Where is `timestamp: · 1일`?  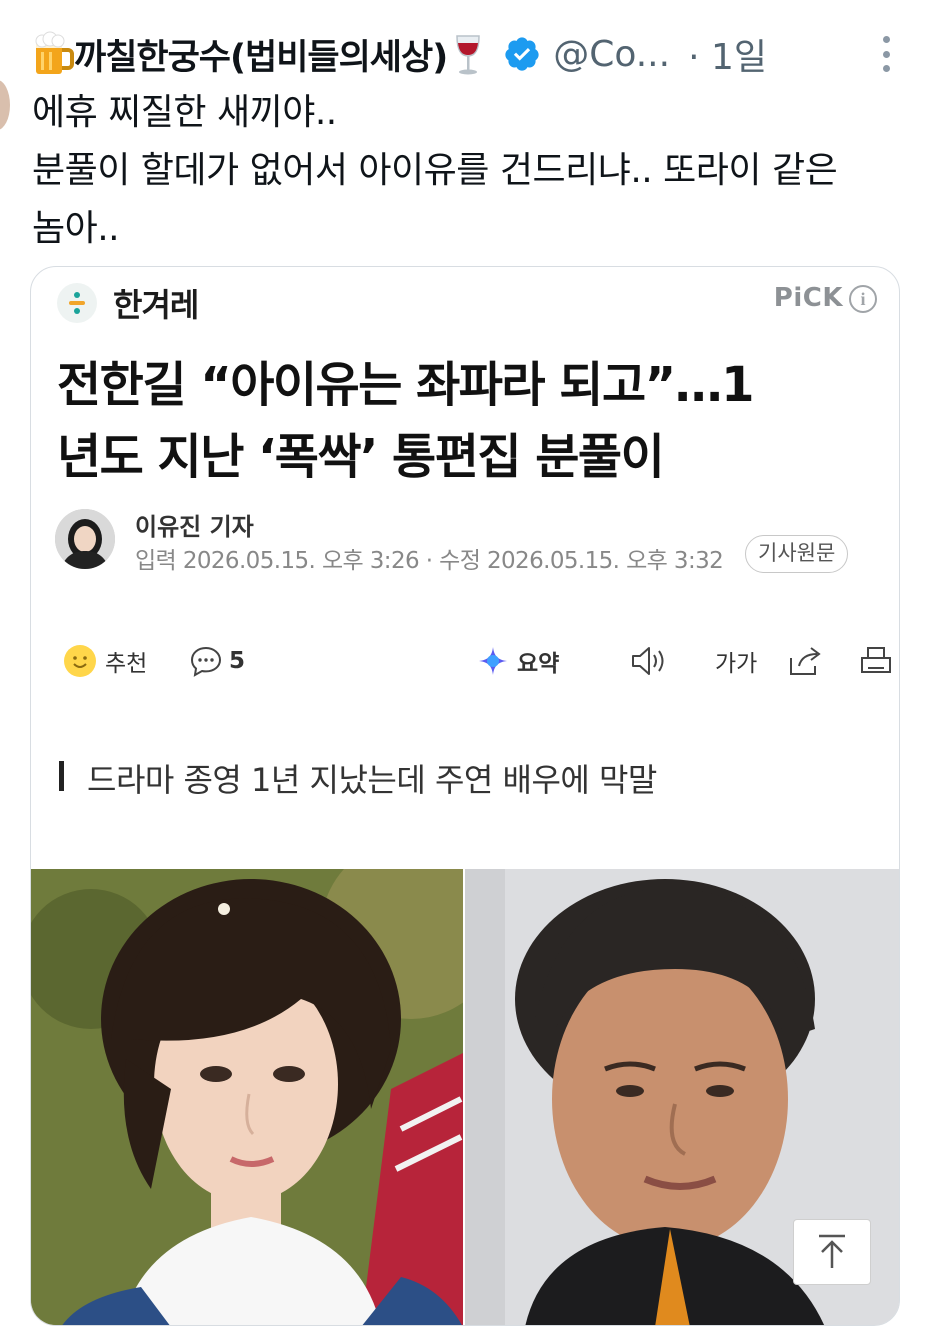
timestamp: · 1일 is located at coordinates (727, 54).